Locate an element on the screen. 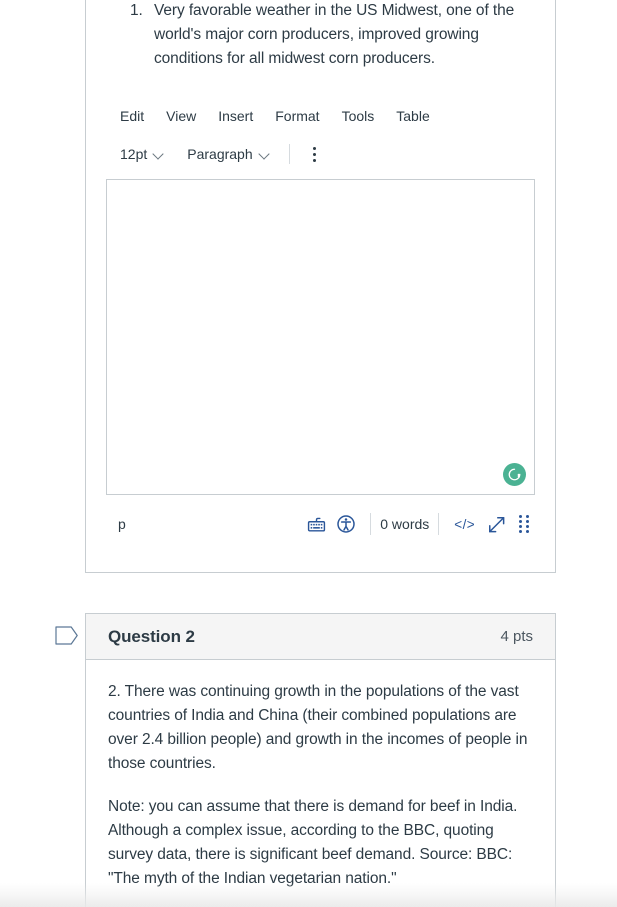  word-count: 0 words is located at coordinates (405, 524).